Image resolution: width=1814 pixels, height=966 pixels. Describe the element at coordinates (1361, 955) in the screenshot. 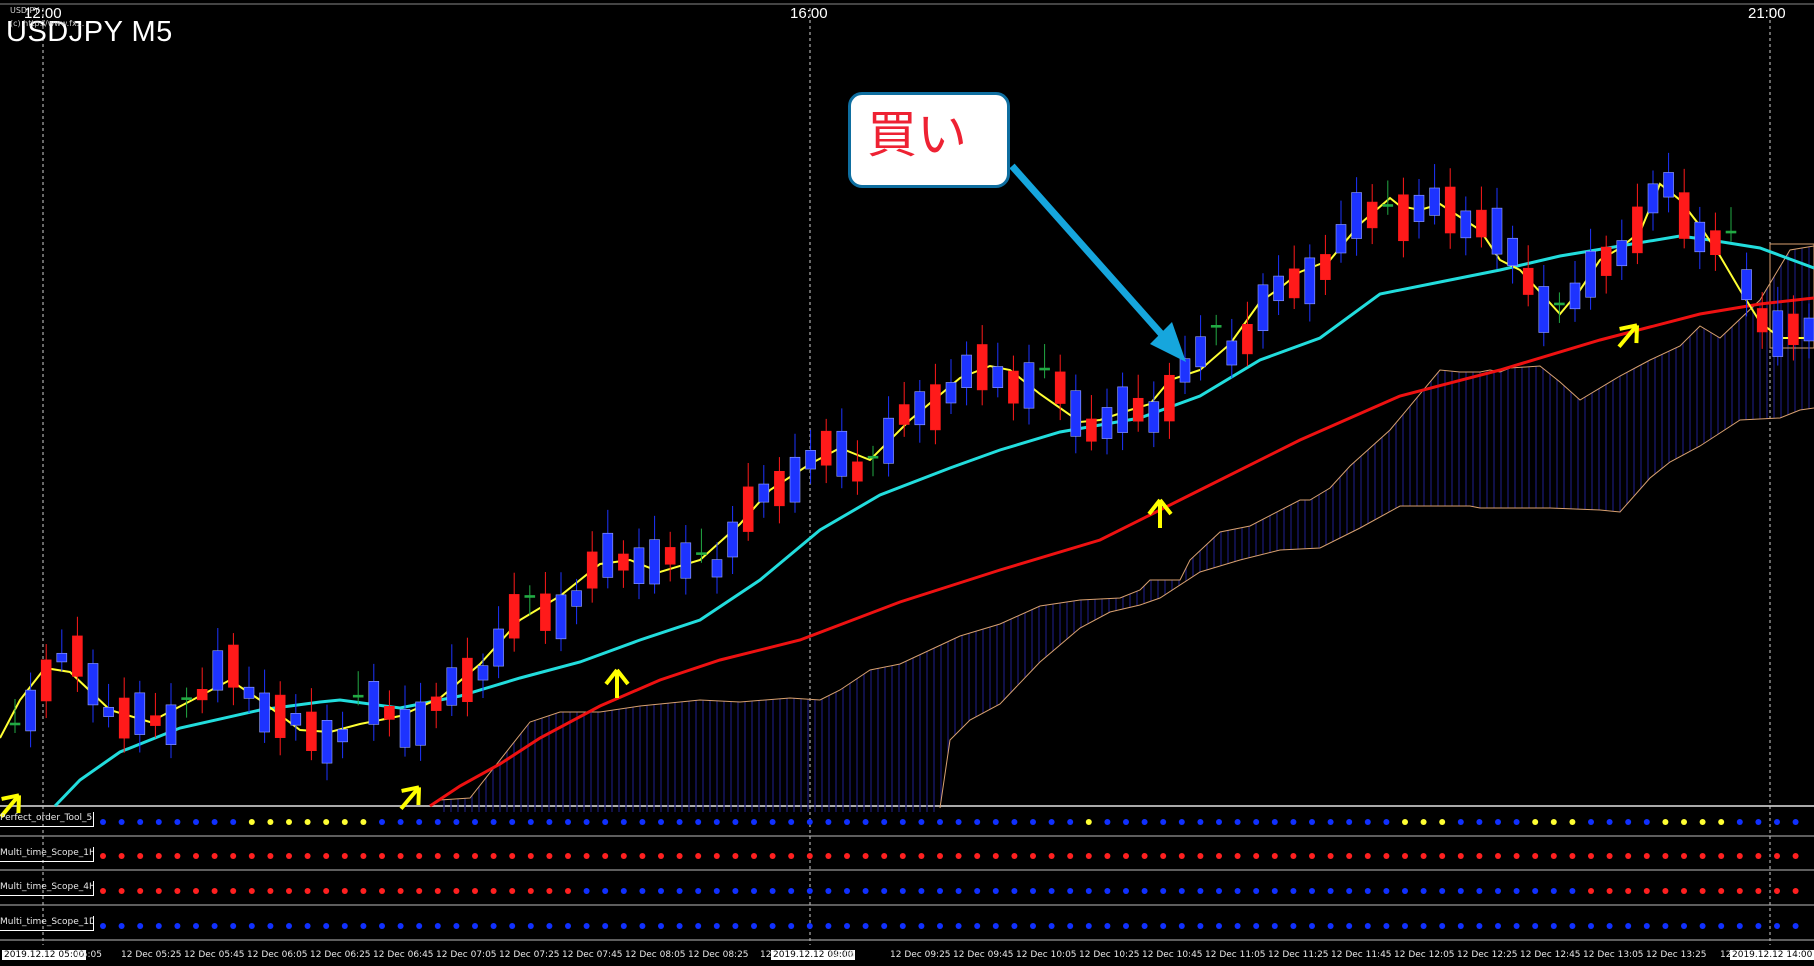

I see `time-axis-label: 12 Dec 11:45` at that location.